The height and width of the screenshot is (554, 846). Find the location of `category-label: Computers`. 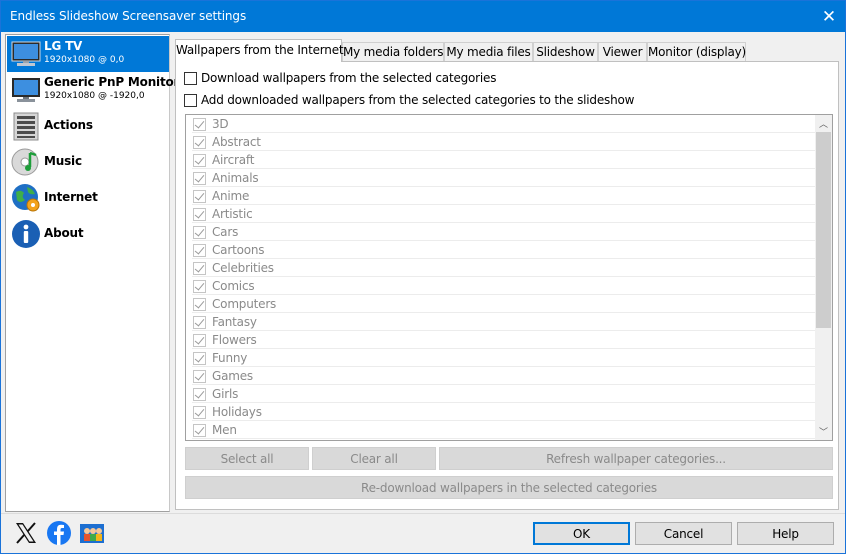

category-label: Computers is located at coordinates (244, 304).